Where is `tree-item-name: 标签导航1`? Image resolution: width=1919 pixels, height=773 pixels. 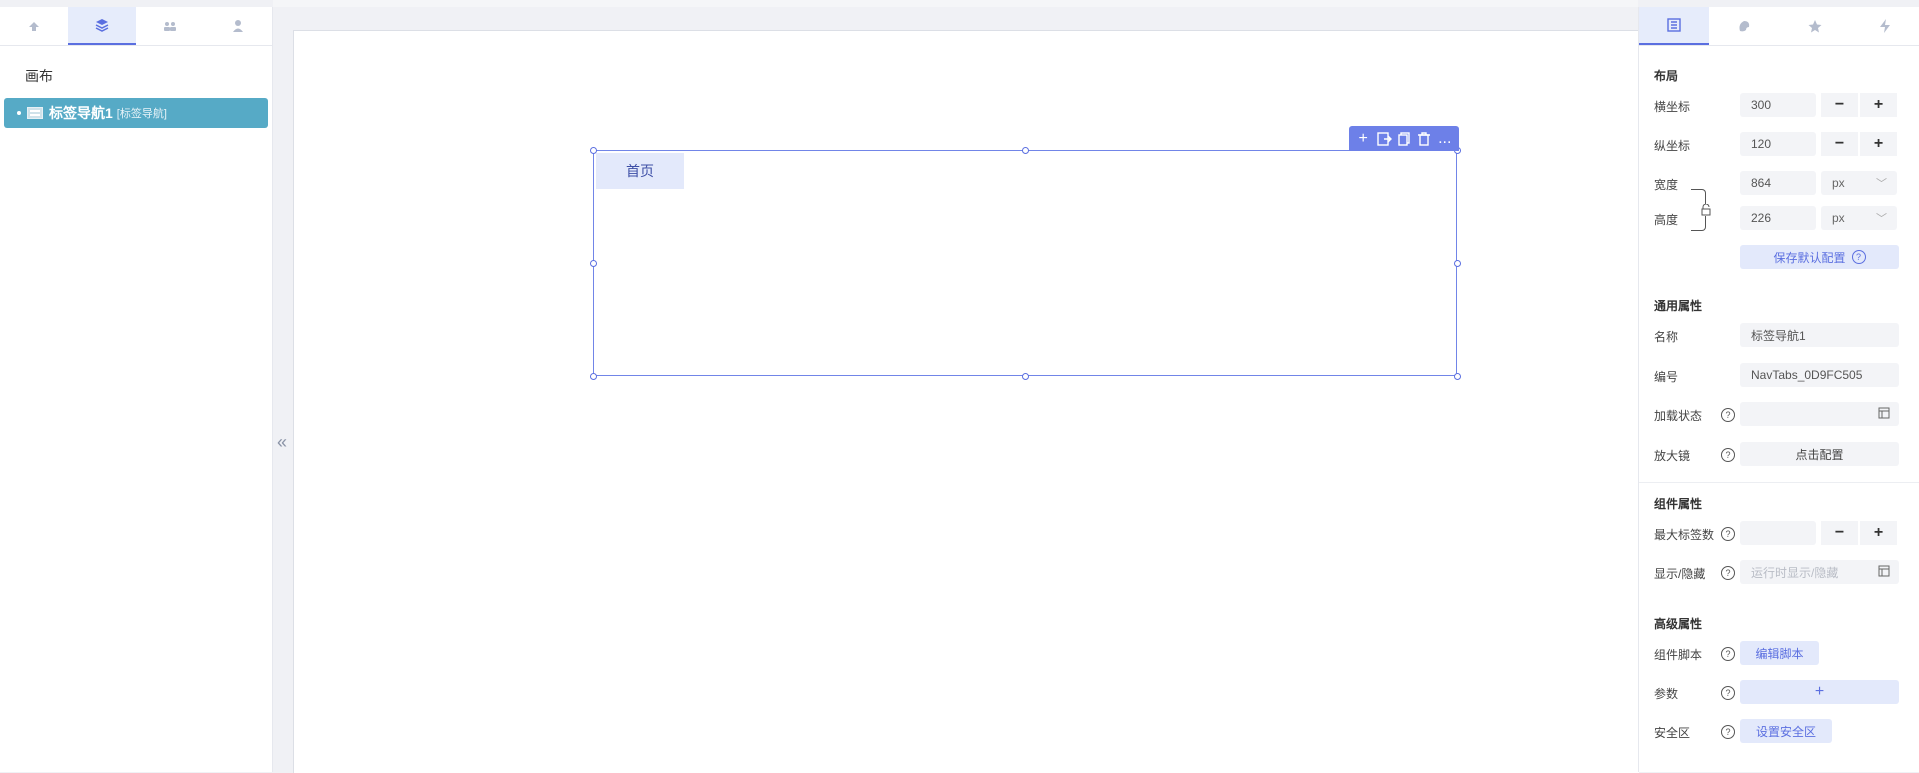 tree-item-name: 标签导航1 is located at coordinates (81, 113).